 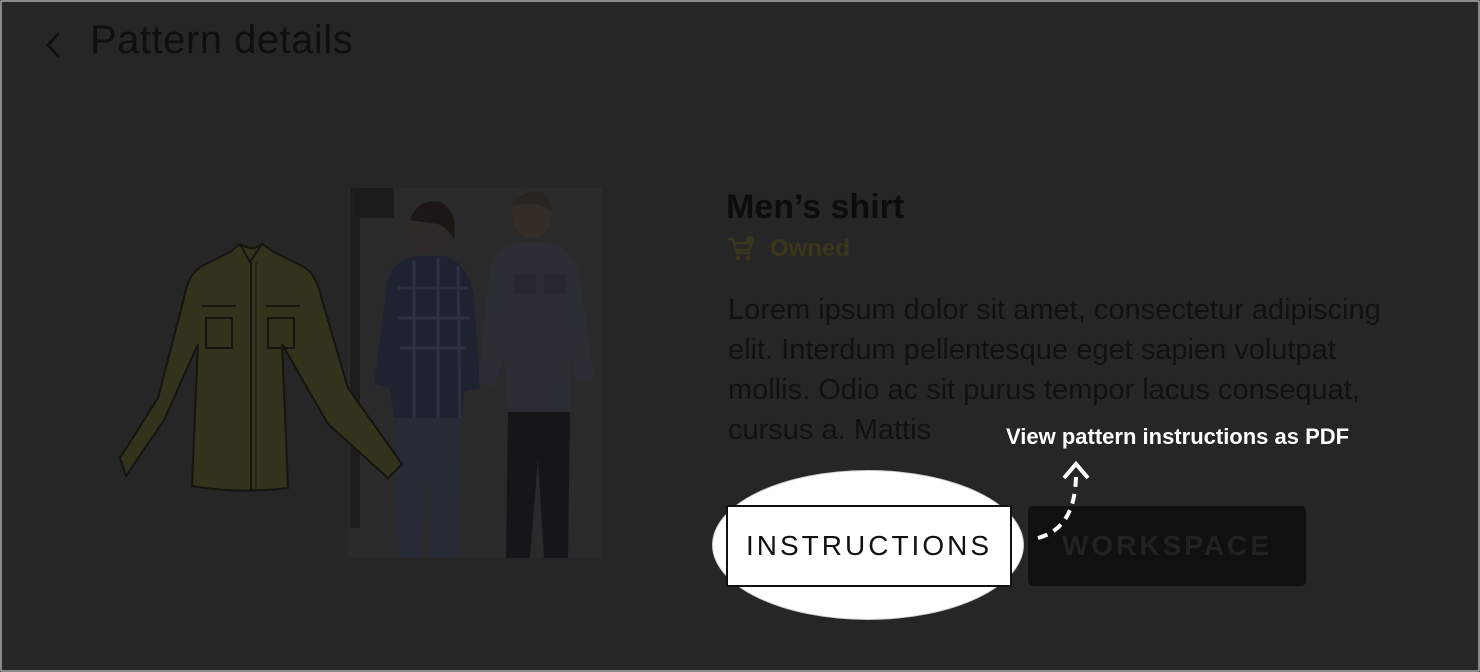 I want to click on tooltip-text: View pattern instructions as PDF, so click(x=1178, y=436).